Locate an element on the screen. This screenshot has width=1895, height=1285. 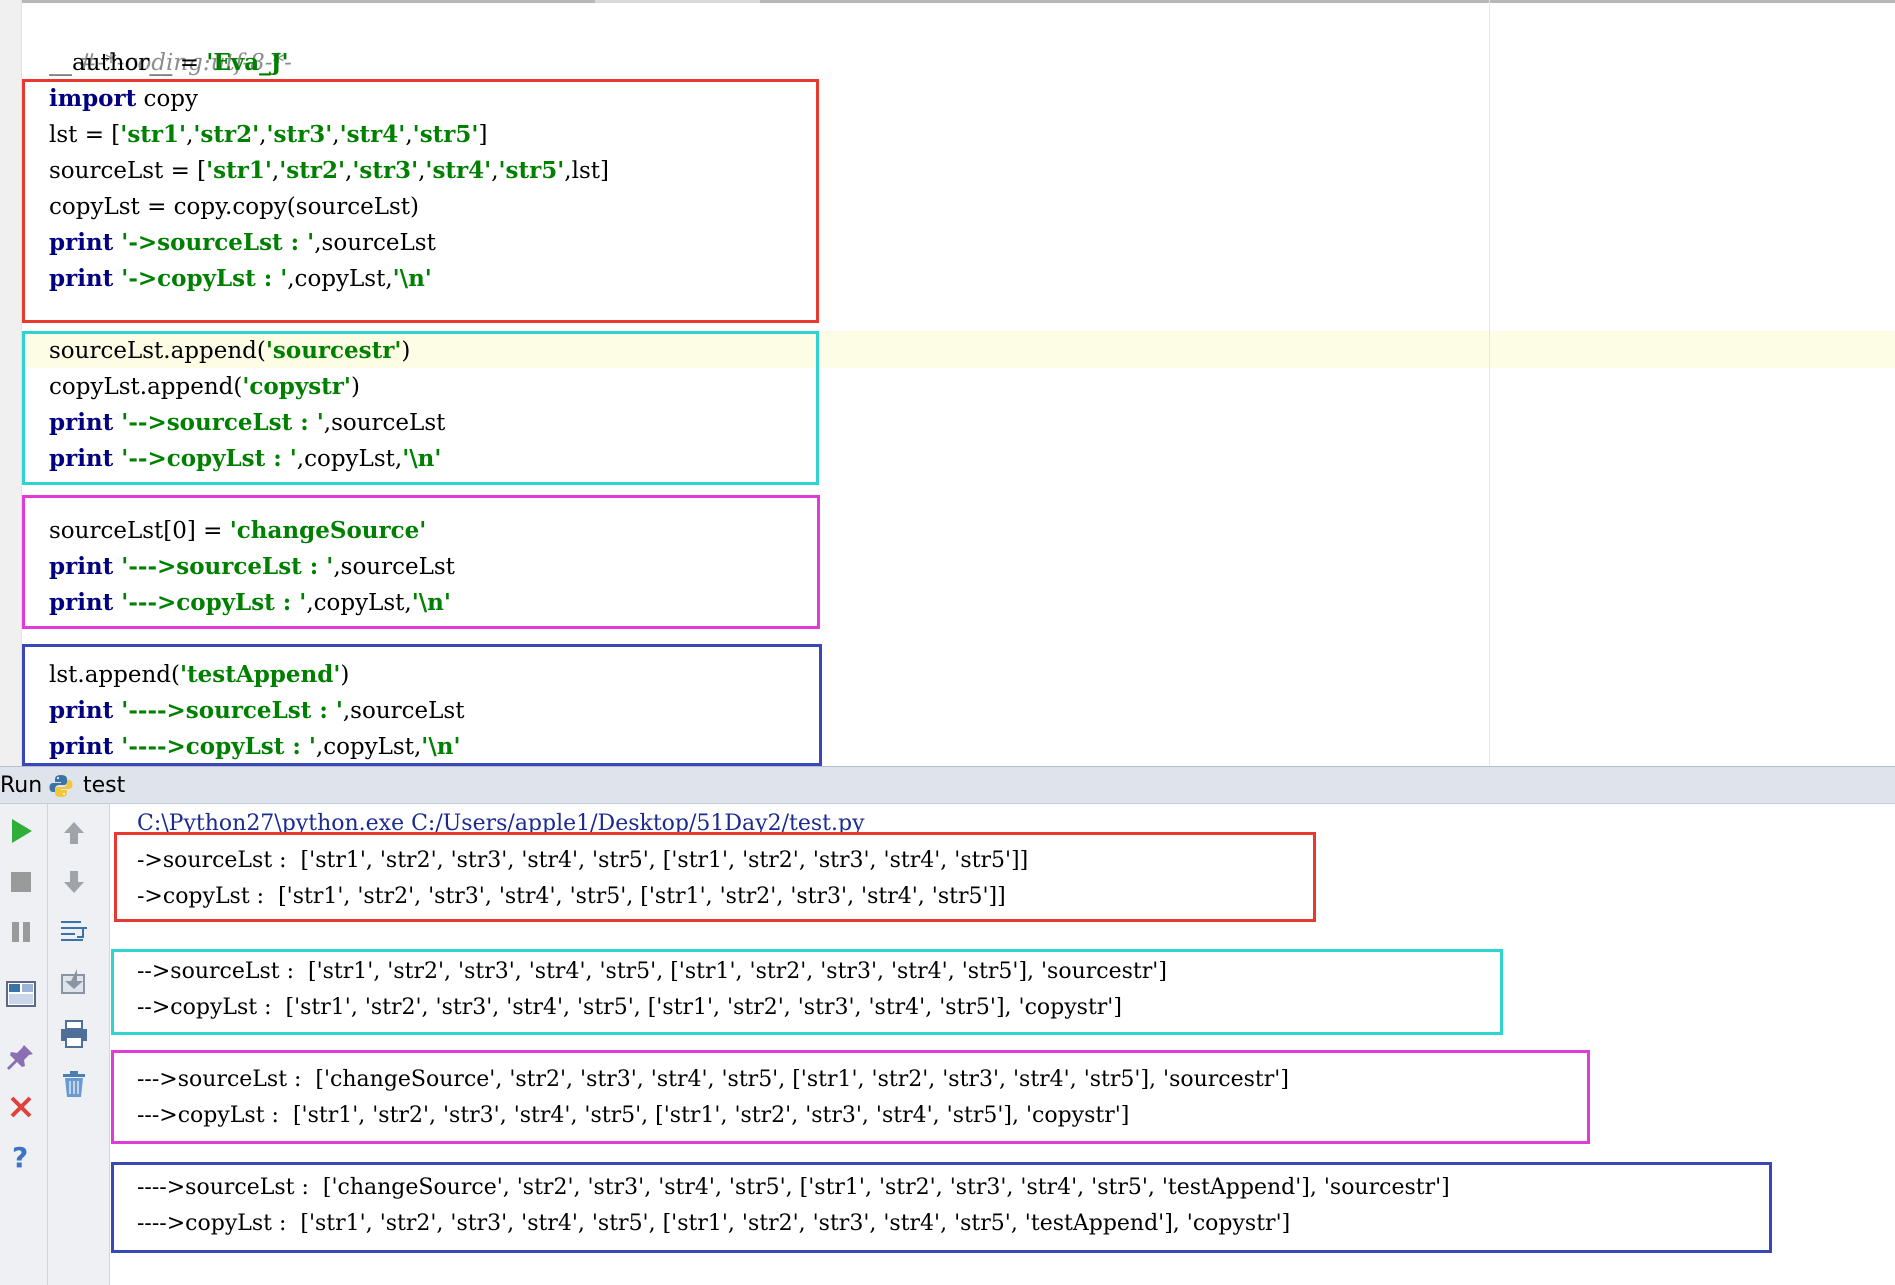
python-icon is located at coordinates (61, 786).